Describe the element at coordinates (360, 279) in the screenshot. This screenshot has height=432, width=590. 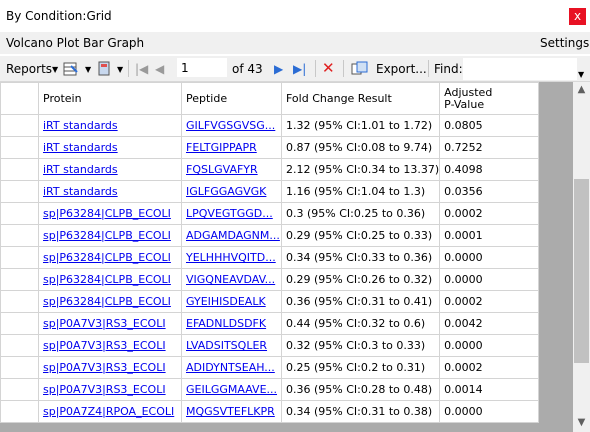
I see `fold-change-cell: 0.29 (95% CI:0.26 to 0.32)` at that location.